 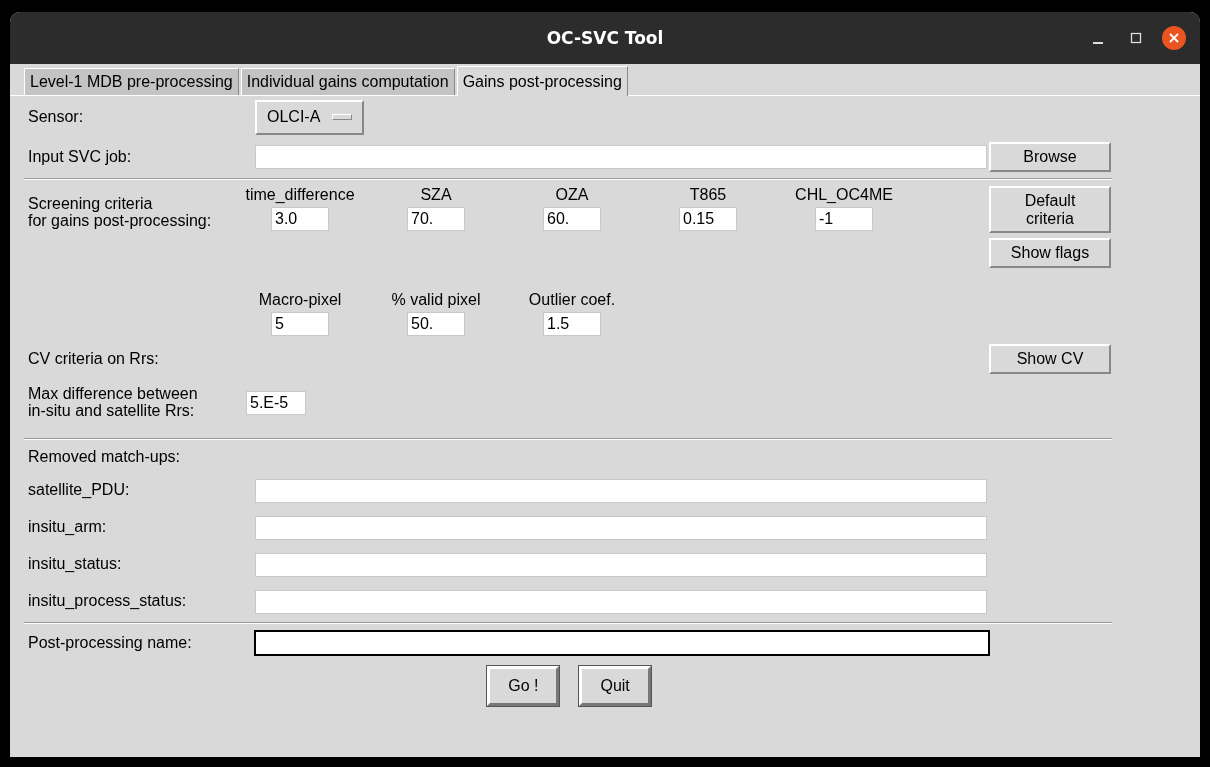 I want to click on criterion-label: Outlier coef., so click(x=572, y=299).